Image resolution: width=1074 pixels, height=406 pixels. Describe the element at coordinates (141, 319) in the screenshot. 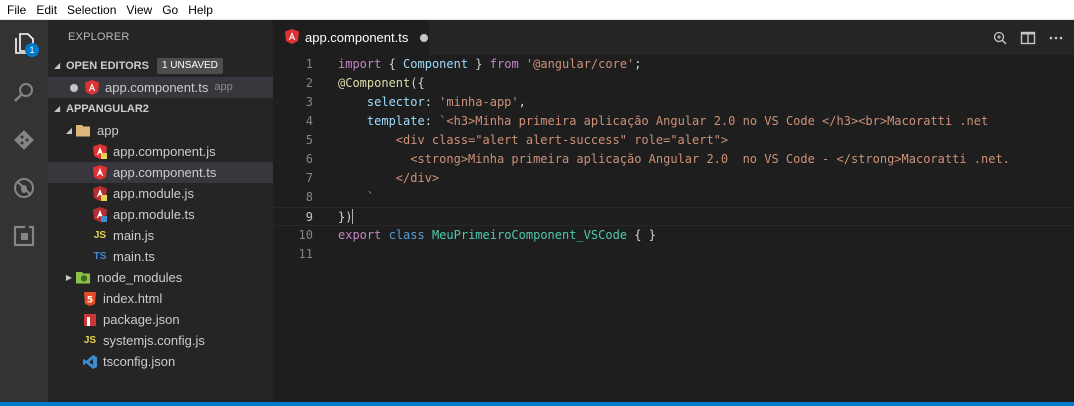

I see `tree-item-label: package.json` at that location.